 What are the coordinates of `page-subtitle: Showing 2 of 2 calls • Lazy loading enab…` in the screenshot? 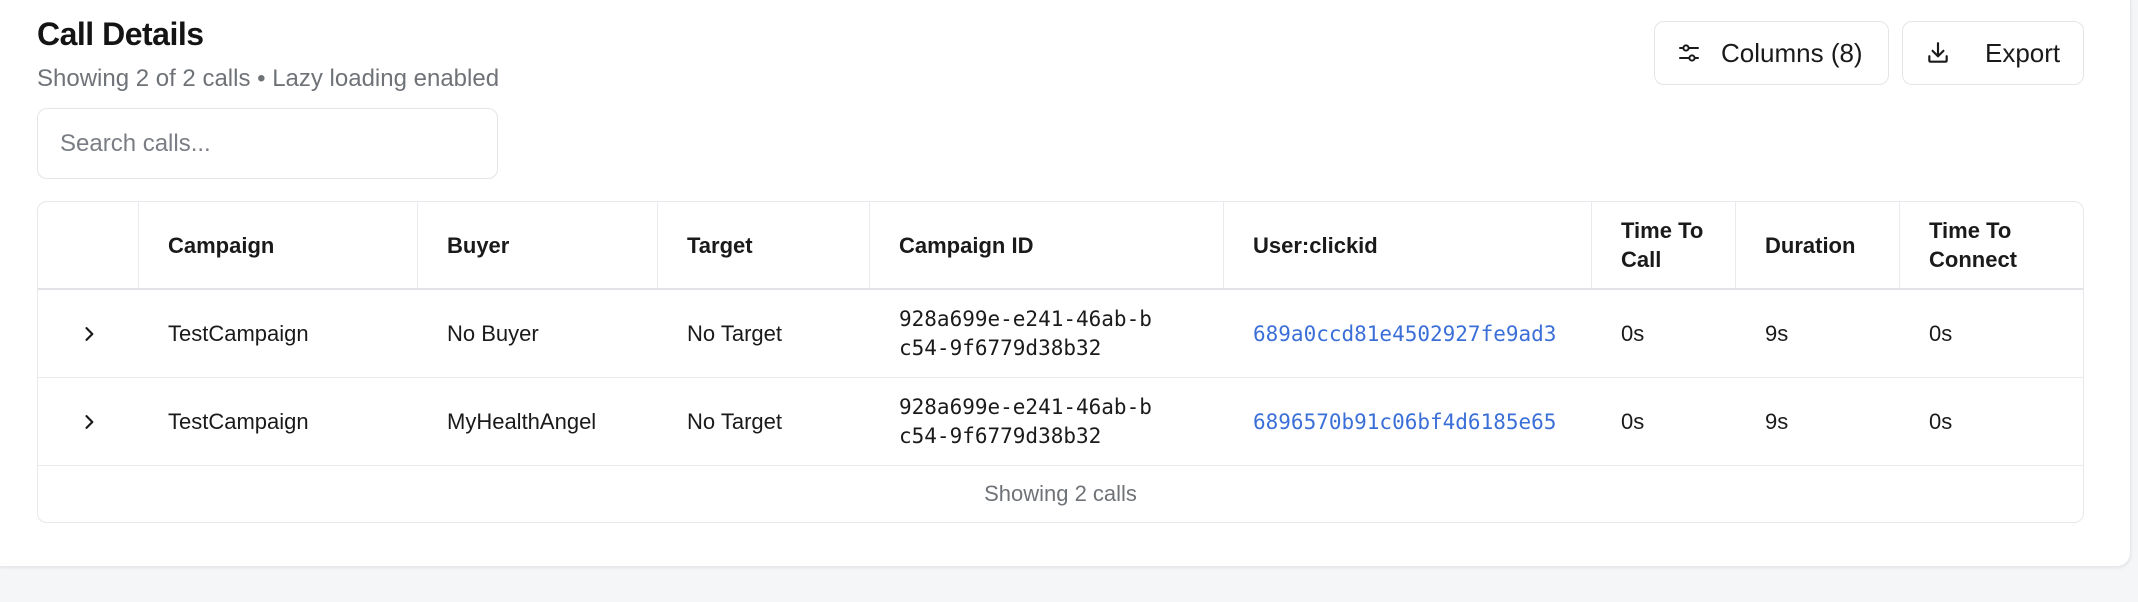 It's located at (268, 78).